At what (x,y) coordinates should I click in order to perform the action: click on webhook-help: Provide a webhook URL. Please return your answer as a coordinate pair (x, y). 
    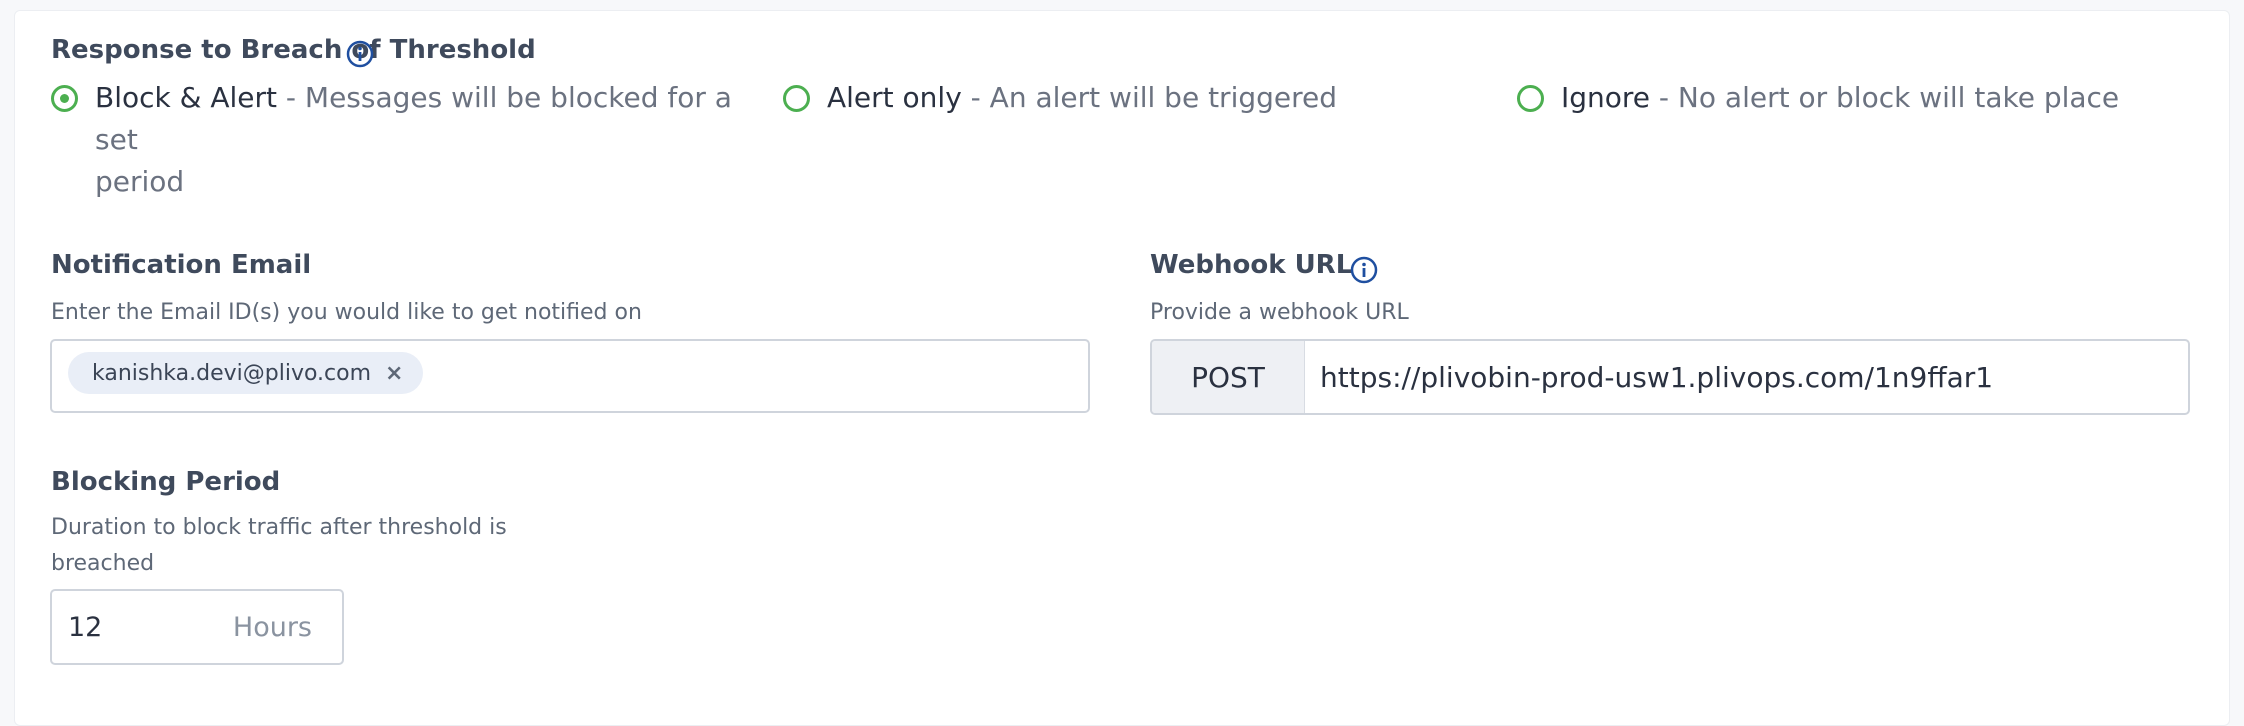
    Looking at the image, I should click on (1279, 312).